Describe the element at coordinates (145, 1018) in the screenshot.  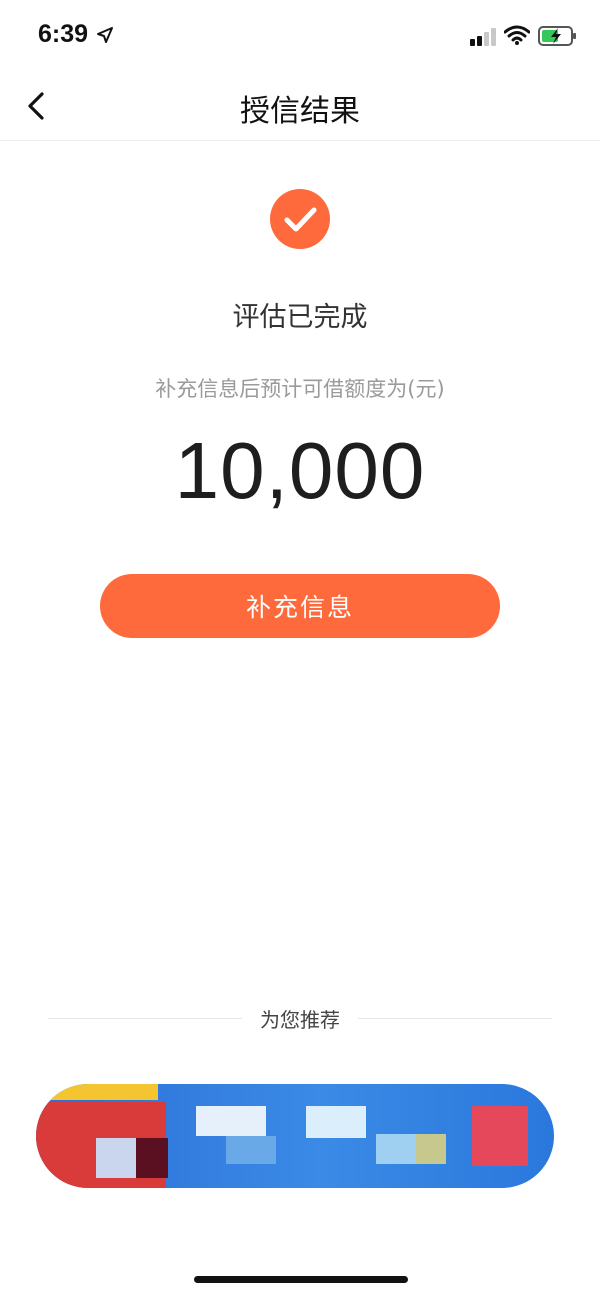
I see `divider-line-left` at that location.